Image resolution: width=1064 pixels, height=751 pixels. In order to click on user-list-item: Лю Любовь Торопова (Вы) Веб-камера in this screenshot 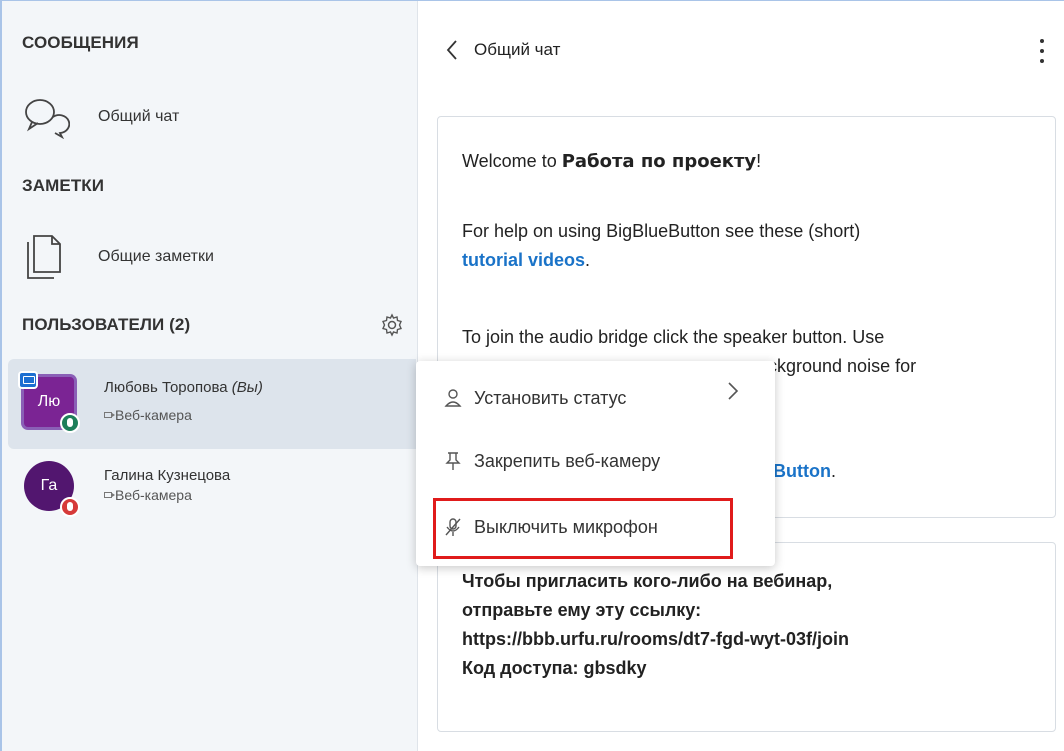, I will do `click(212, 404)`.